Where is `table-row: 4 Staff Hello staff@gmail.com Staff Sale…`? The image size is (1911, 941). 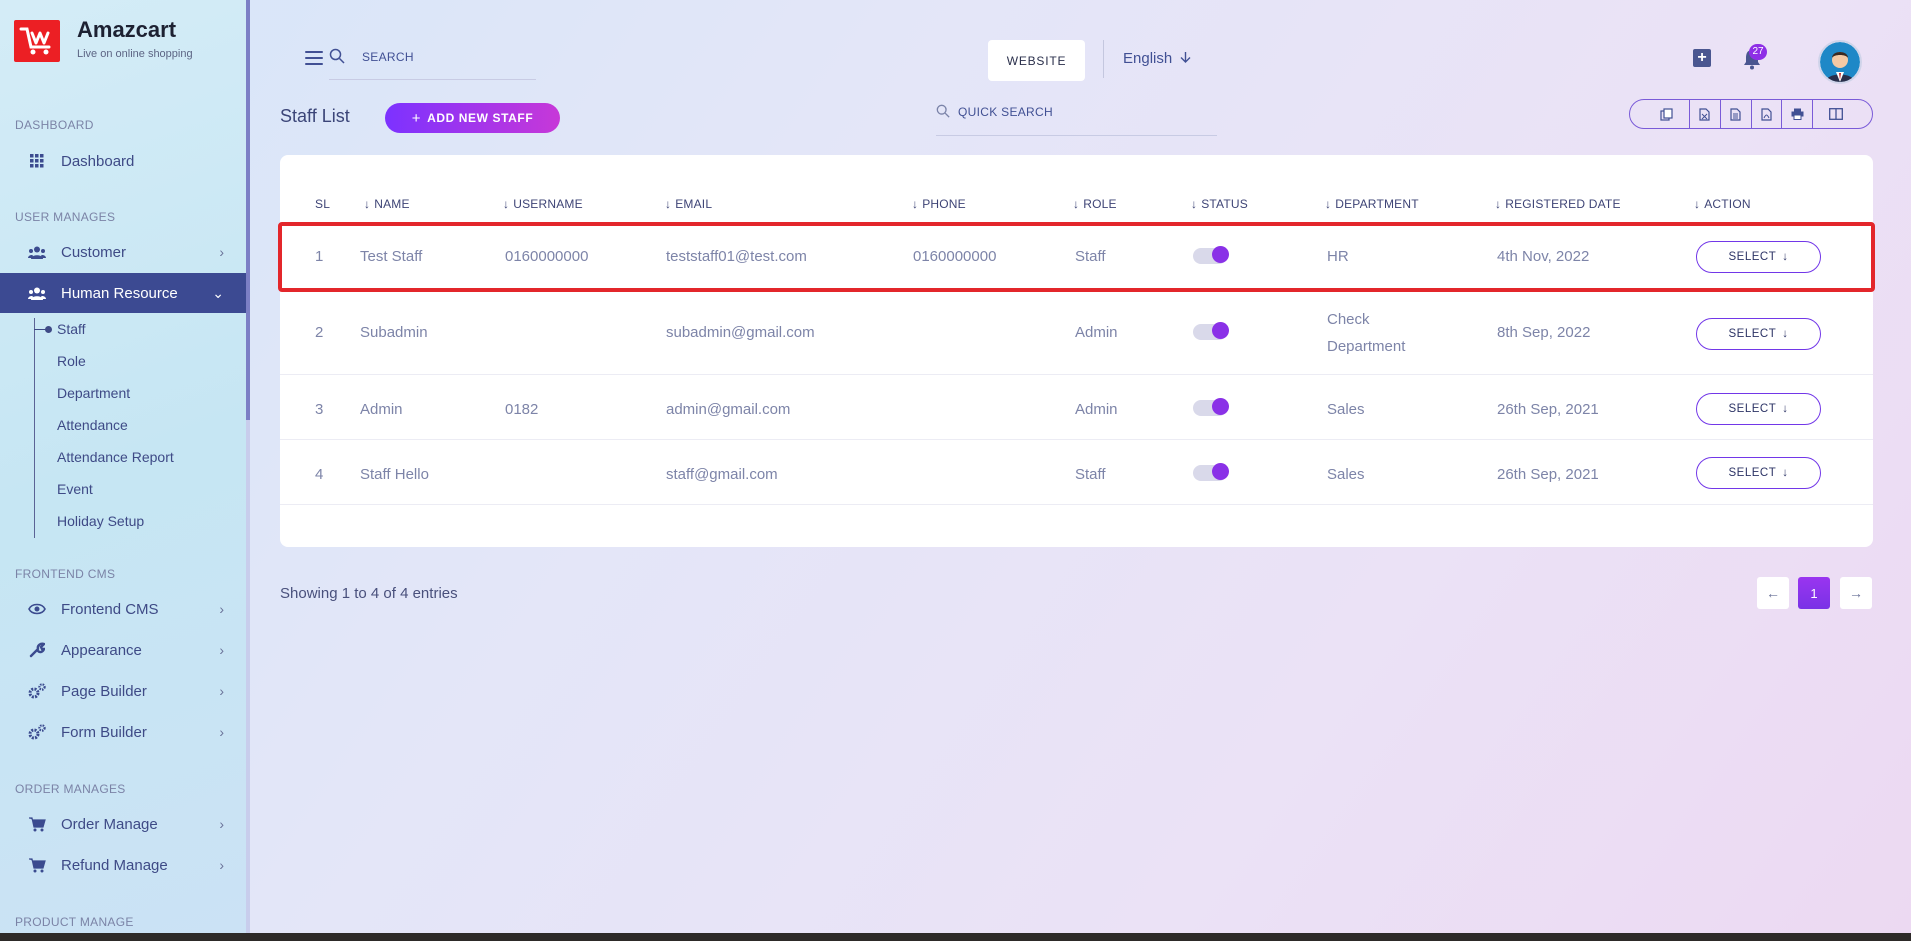 table-row: 4 Staff Hello staff@gmail.com Staff Sale… is located at coordinates (1076, 472).